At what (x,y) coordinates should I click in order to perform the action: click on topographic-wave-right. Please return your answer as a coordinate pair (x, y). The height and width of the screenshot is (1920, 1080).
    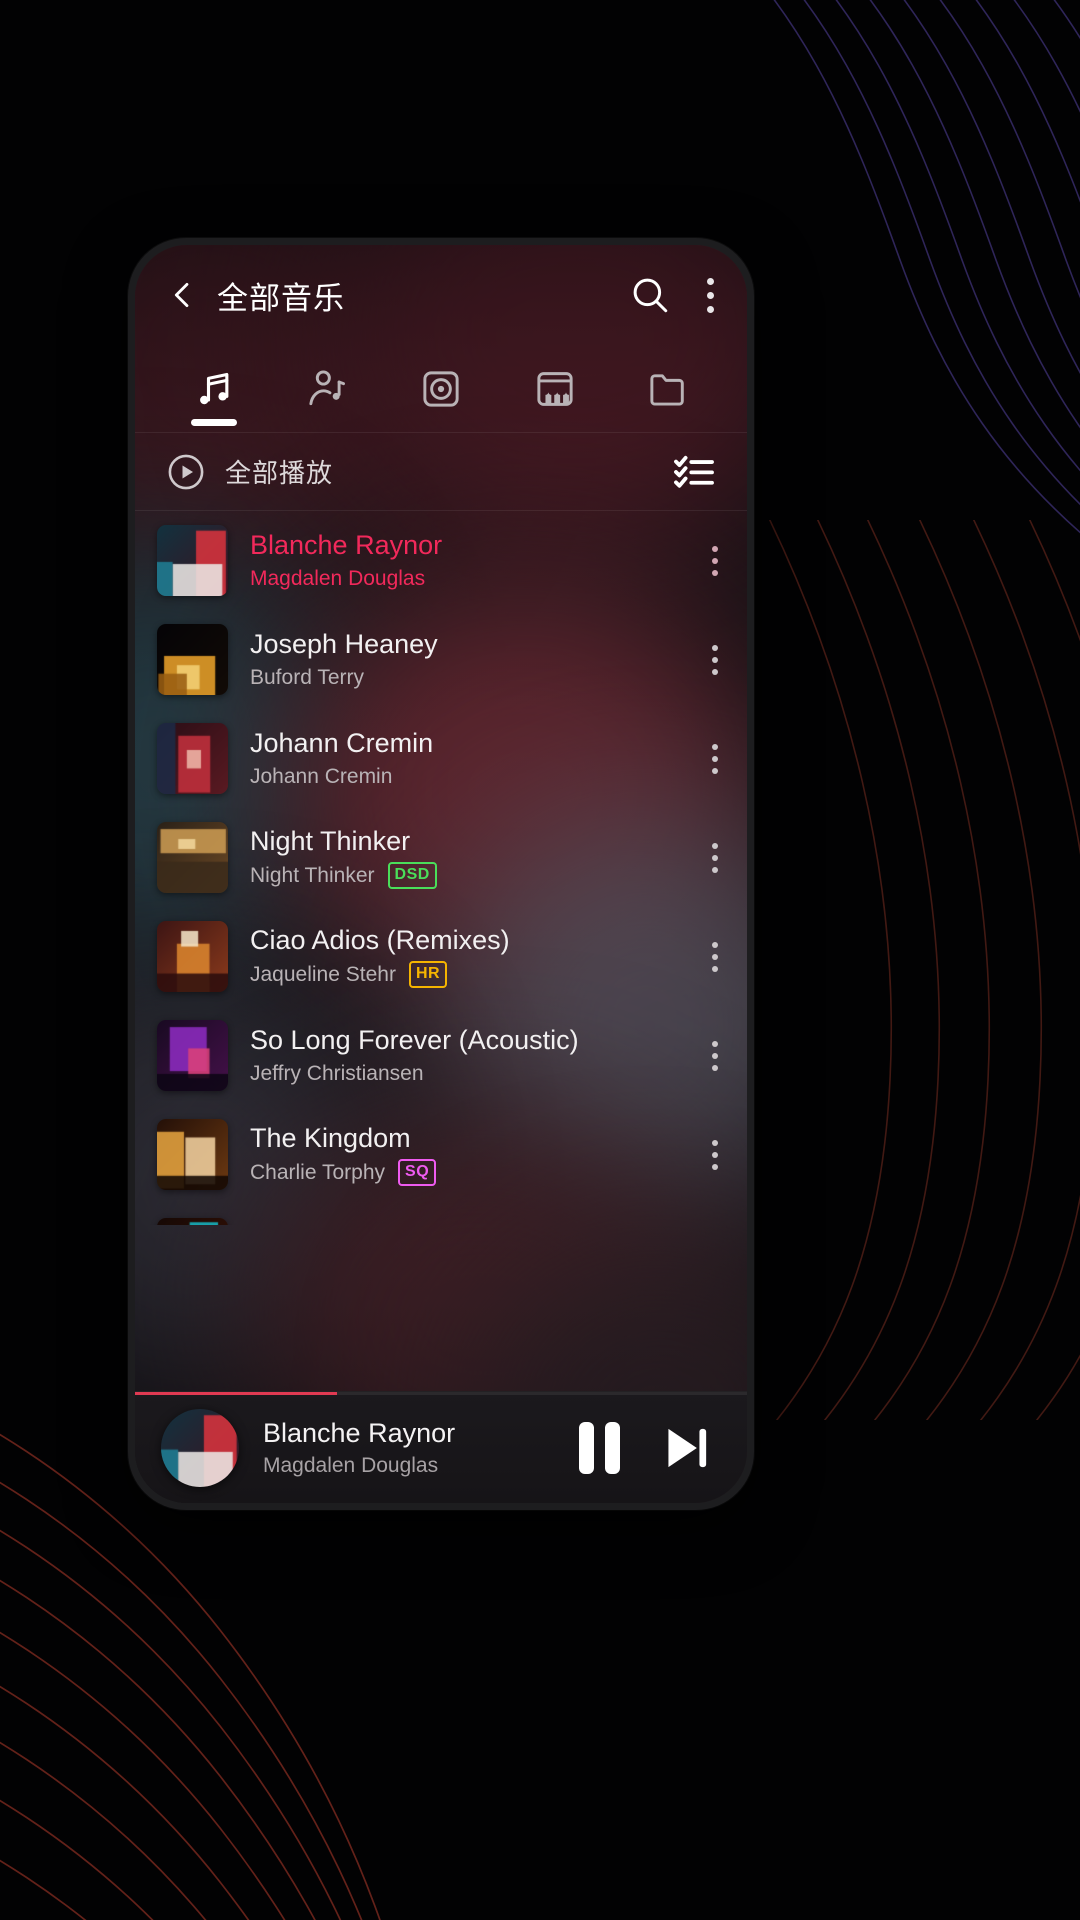
    Looking at the image, I should click on (924, 970).